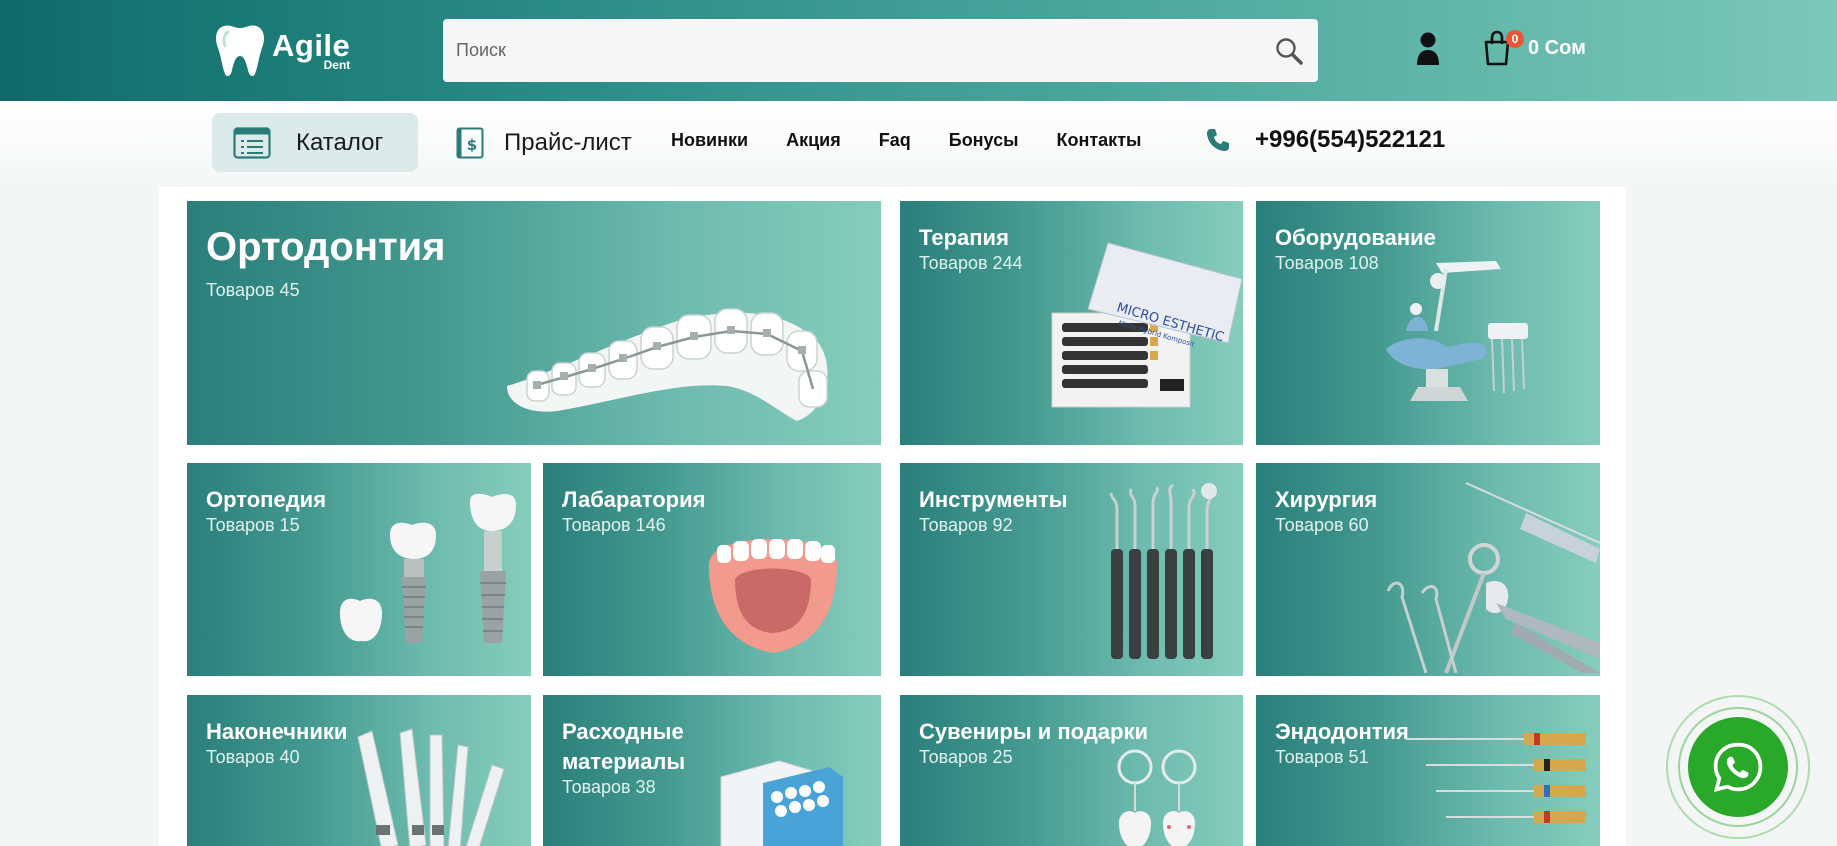 The width and height of the screenshot is (1837, 846). I want to click on category-card-consumables: Расходные материалы Товаров 38, so click(712, 770).